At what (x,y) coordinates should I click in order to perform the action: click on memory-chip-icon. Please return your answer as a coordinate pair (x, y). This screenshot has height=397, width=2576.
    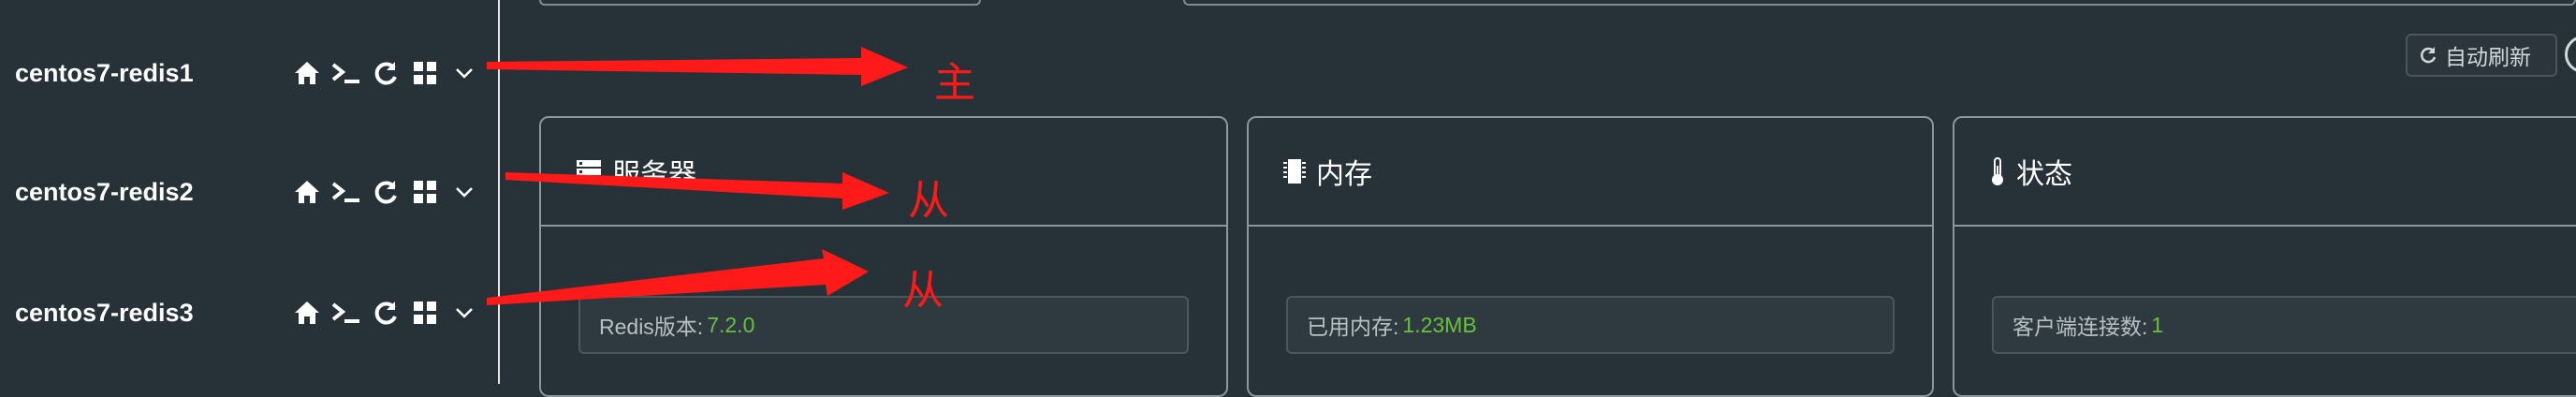
    Looking at the image, I should click on (1294, 171).